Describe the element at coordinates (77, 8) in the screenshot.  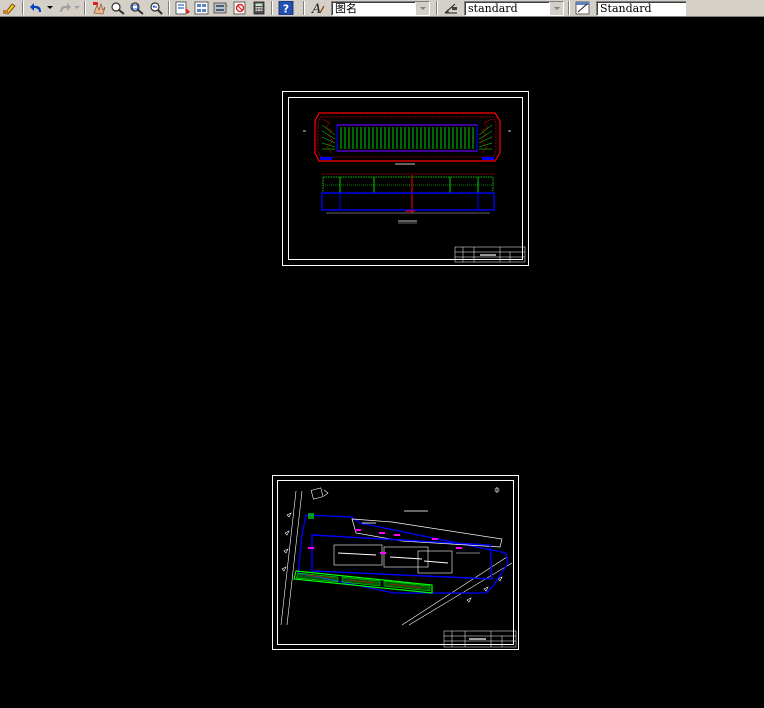
I see `redo-dropdown-icon` at that location.